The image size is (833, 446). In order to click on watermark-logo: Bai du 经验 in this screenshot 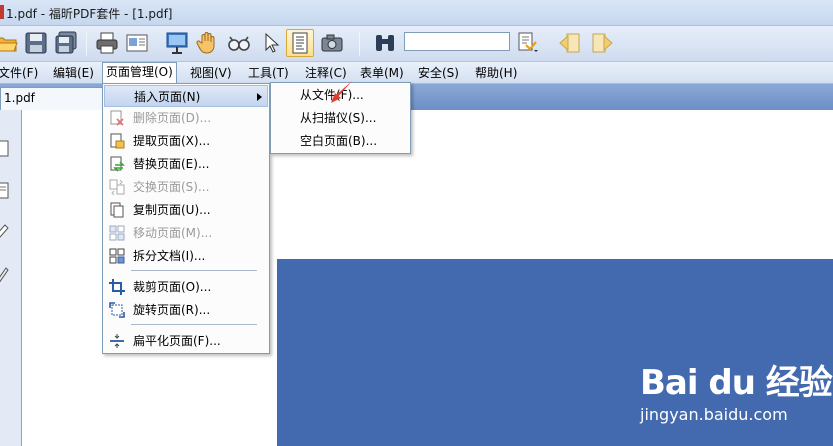, I will do `click(736, 383)`.